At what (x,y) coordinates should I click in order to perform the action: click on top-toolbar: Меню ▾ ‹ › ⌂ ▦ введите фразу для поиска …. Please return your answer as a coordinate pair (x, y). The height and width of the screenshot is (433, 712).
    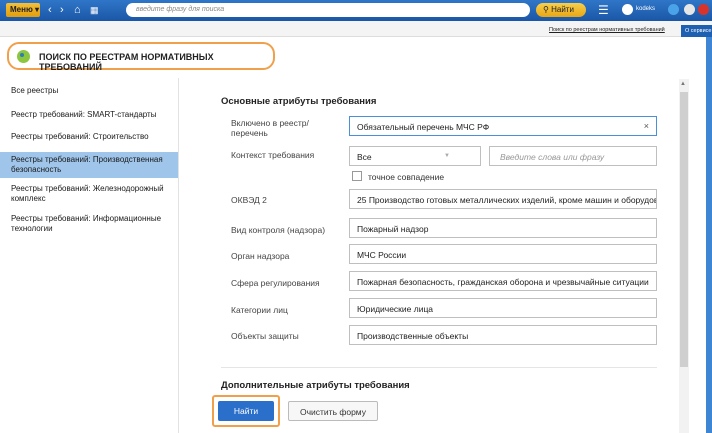
    Looking at the image, I should click on (356, 10).